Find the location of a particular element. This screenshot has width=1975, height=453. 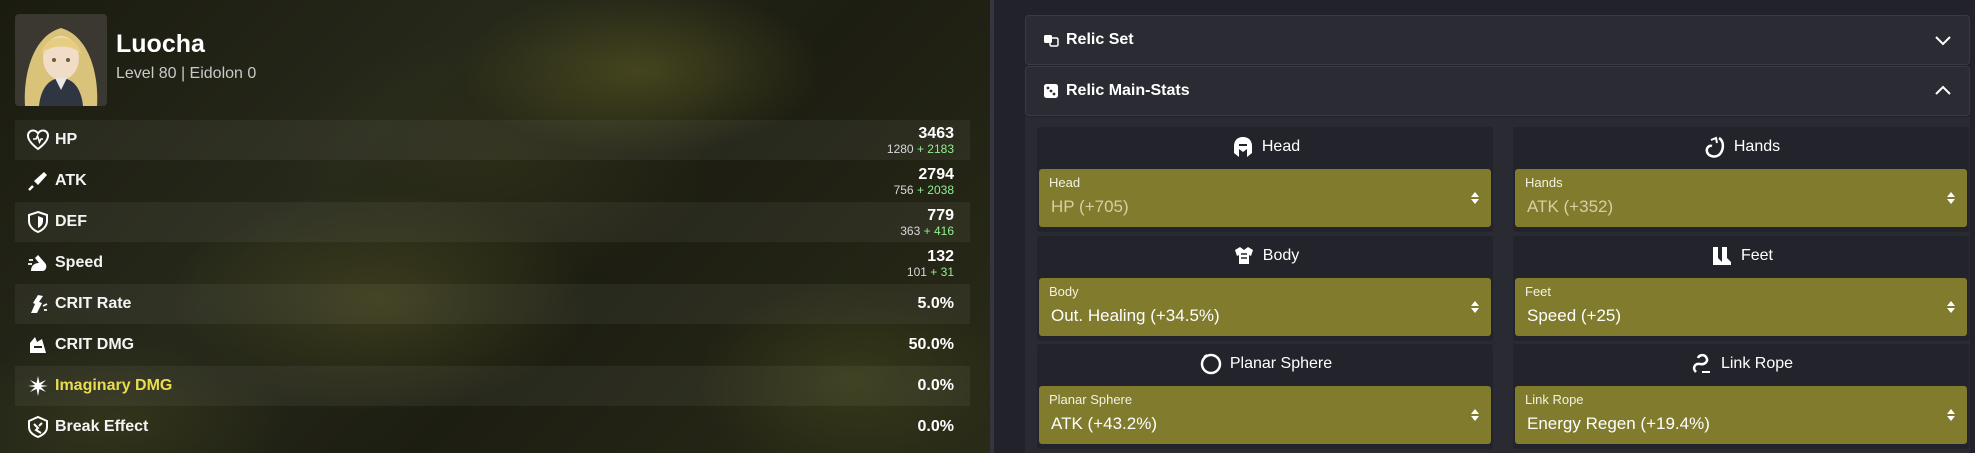

stat-row-def: DEF 779 363 + 416 is located at coordinates (492, 222).